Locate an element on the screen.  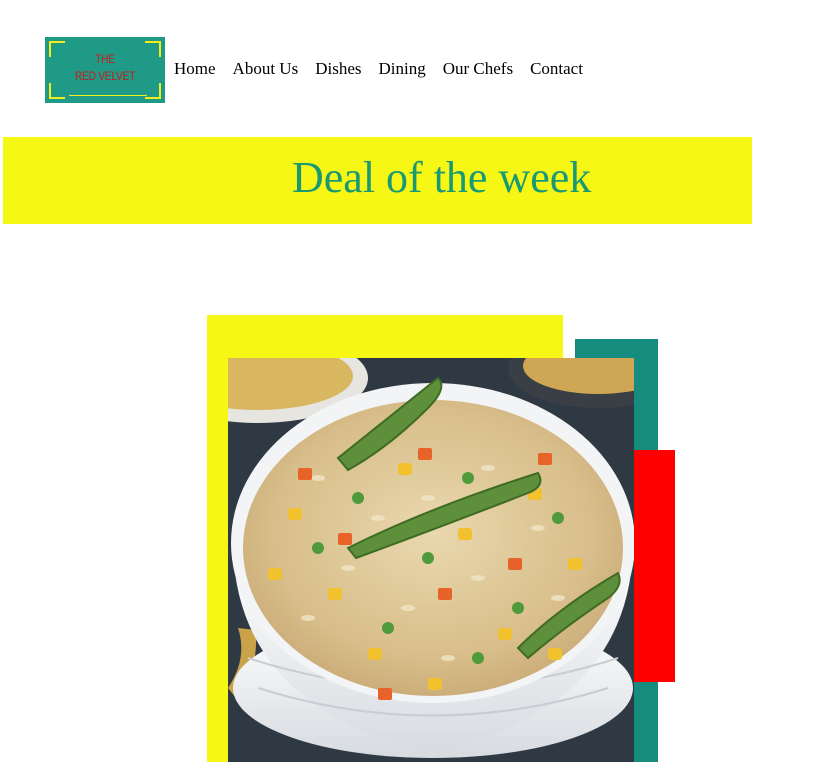
decorative-red-block is located at coordinates (654, 566).